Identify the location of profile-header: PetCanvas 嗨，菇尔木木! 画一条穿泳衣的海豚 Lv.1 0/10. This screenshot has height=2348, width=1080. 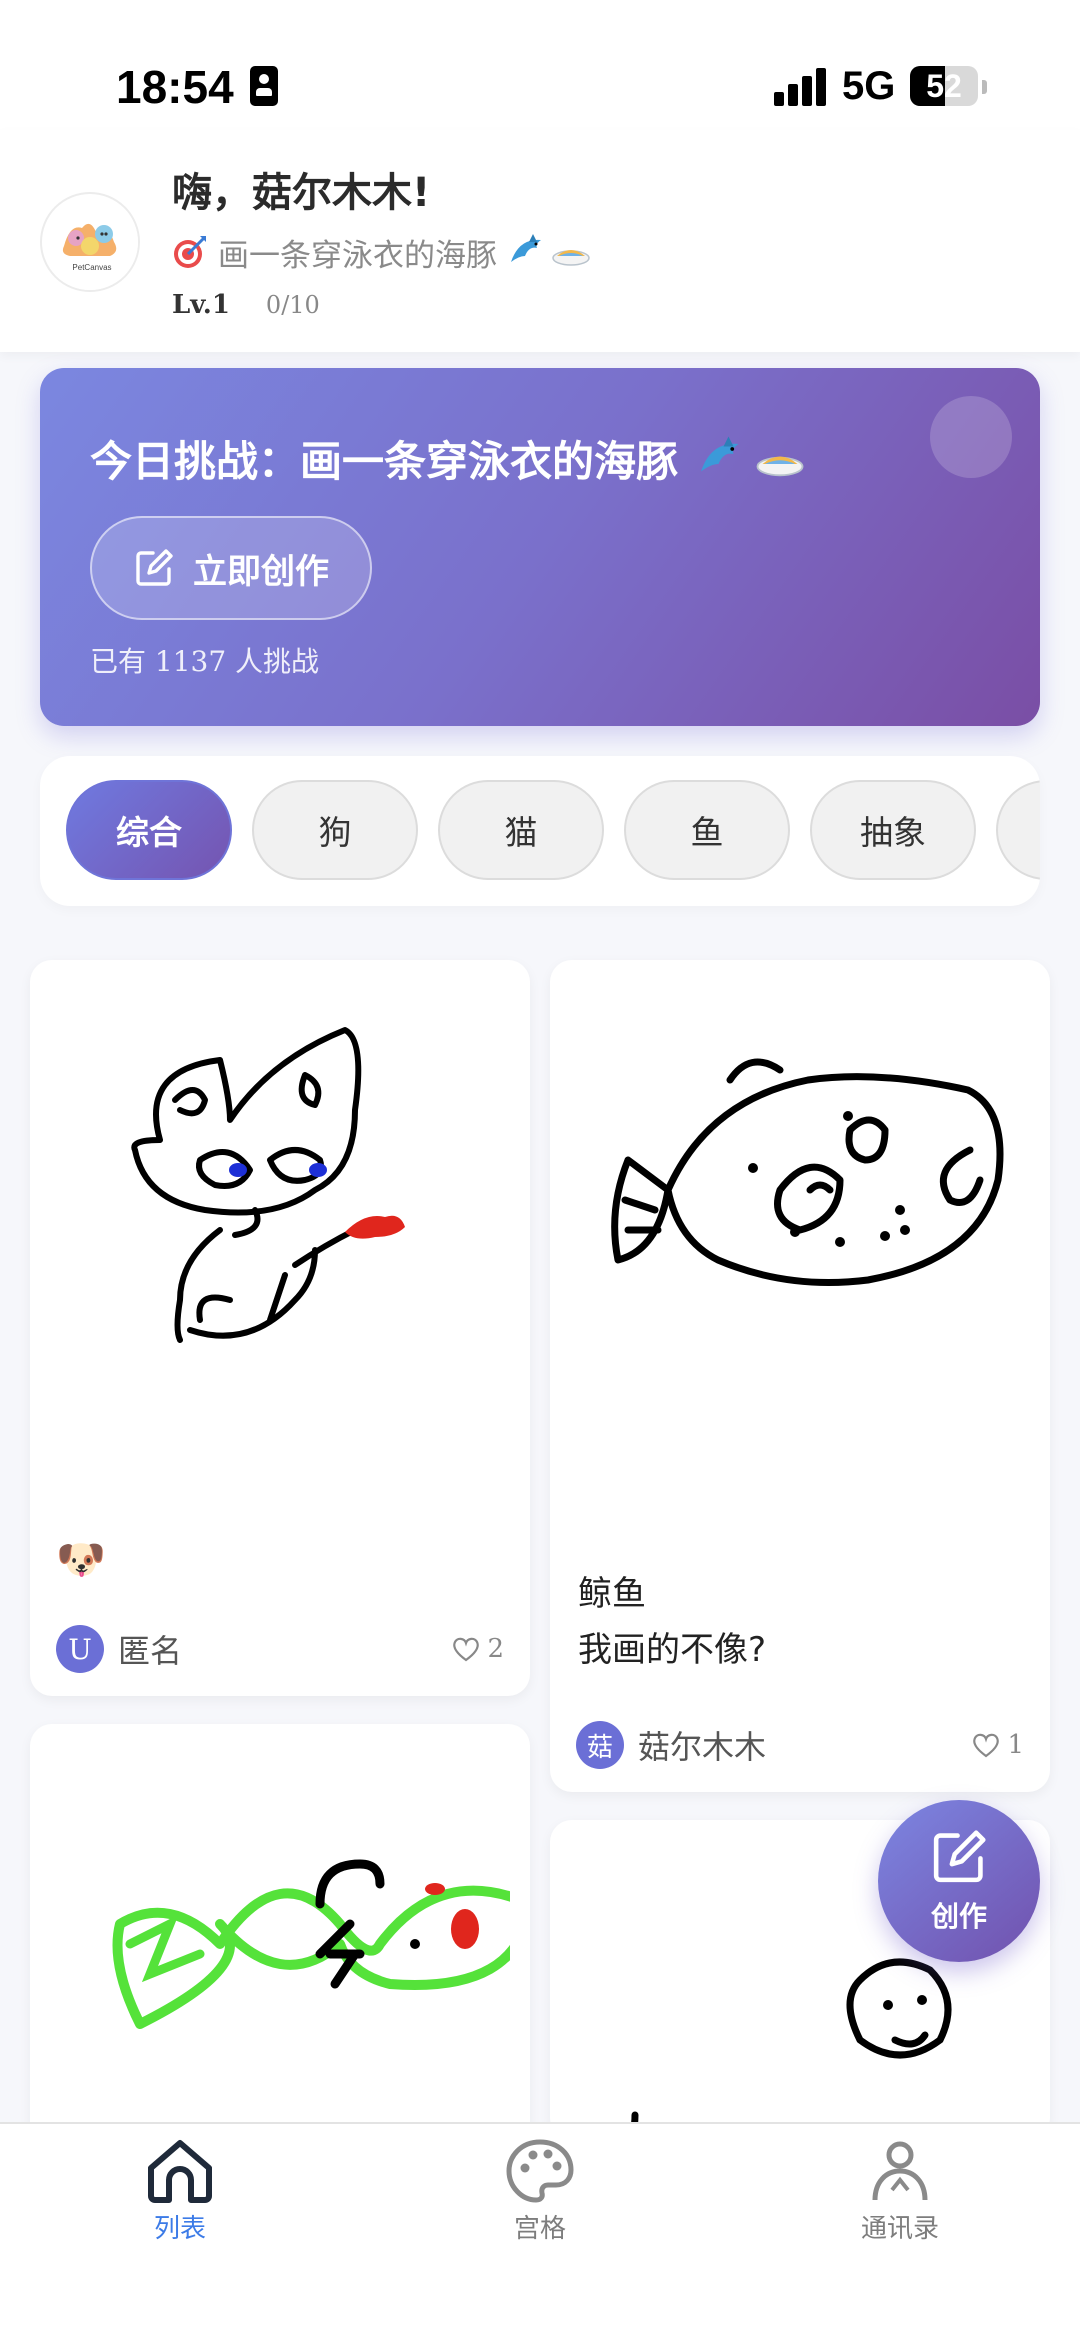
(540, 241).